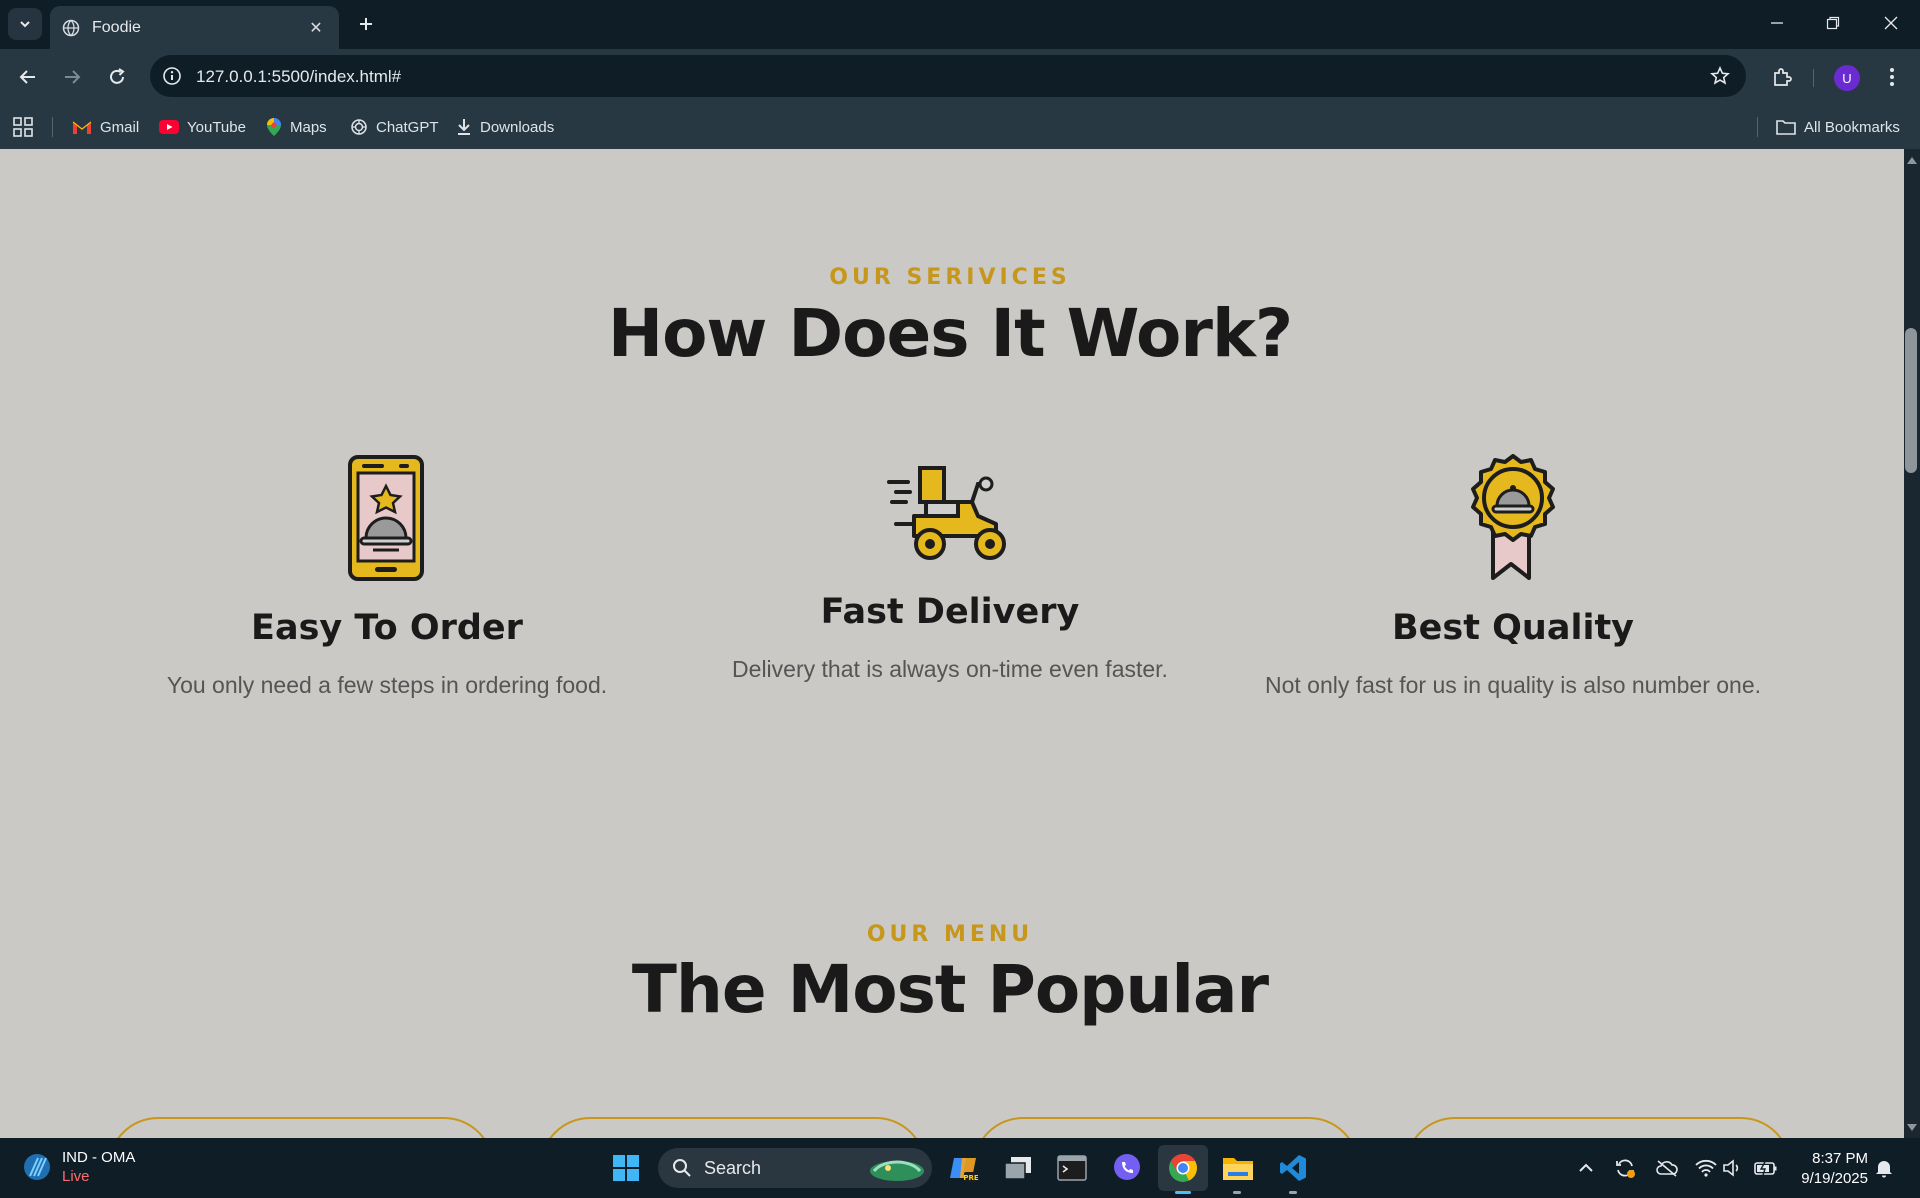 The height and width of the screenshot is (1198, 1920). Describe the element at coordinates (795, 1168) in the screenshot. I see `taskbar-search: Search` at that location.